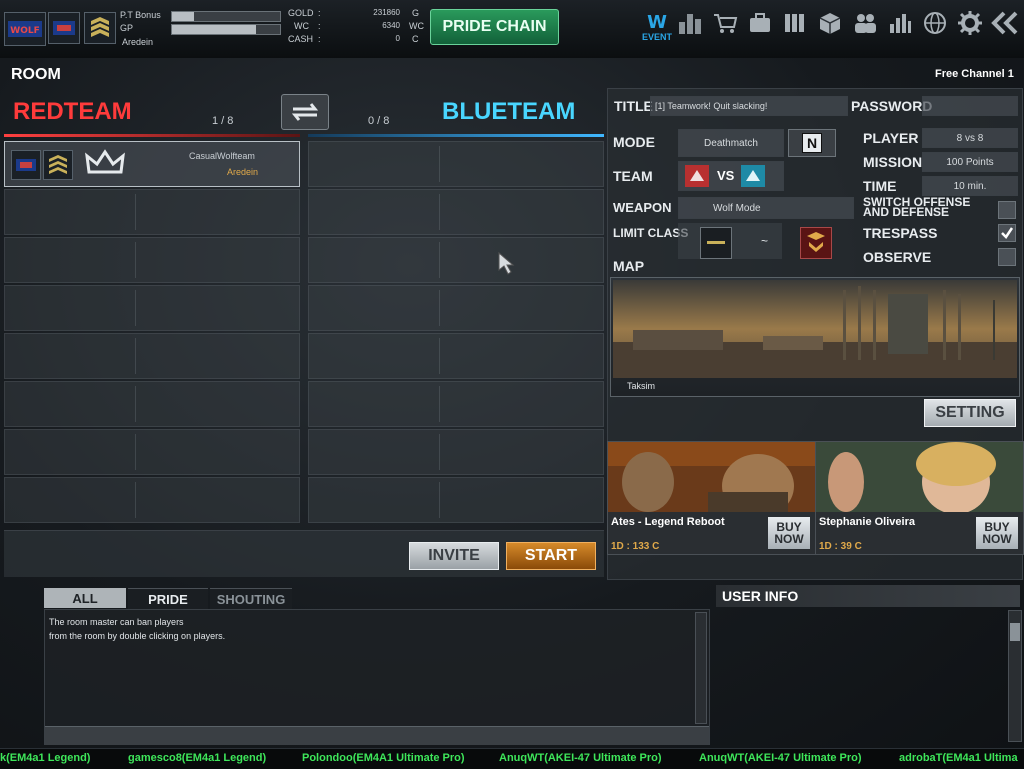 Image resolution: width=1024 pixels, height=769 pixels. What do you see at coordinates (551, 556) in the screenshot?
I see `start-button: START` at bounding box center [551, 556].